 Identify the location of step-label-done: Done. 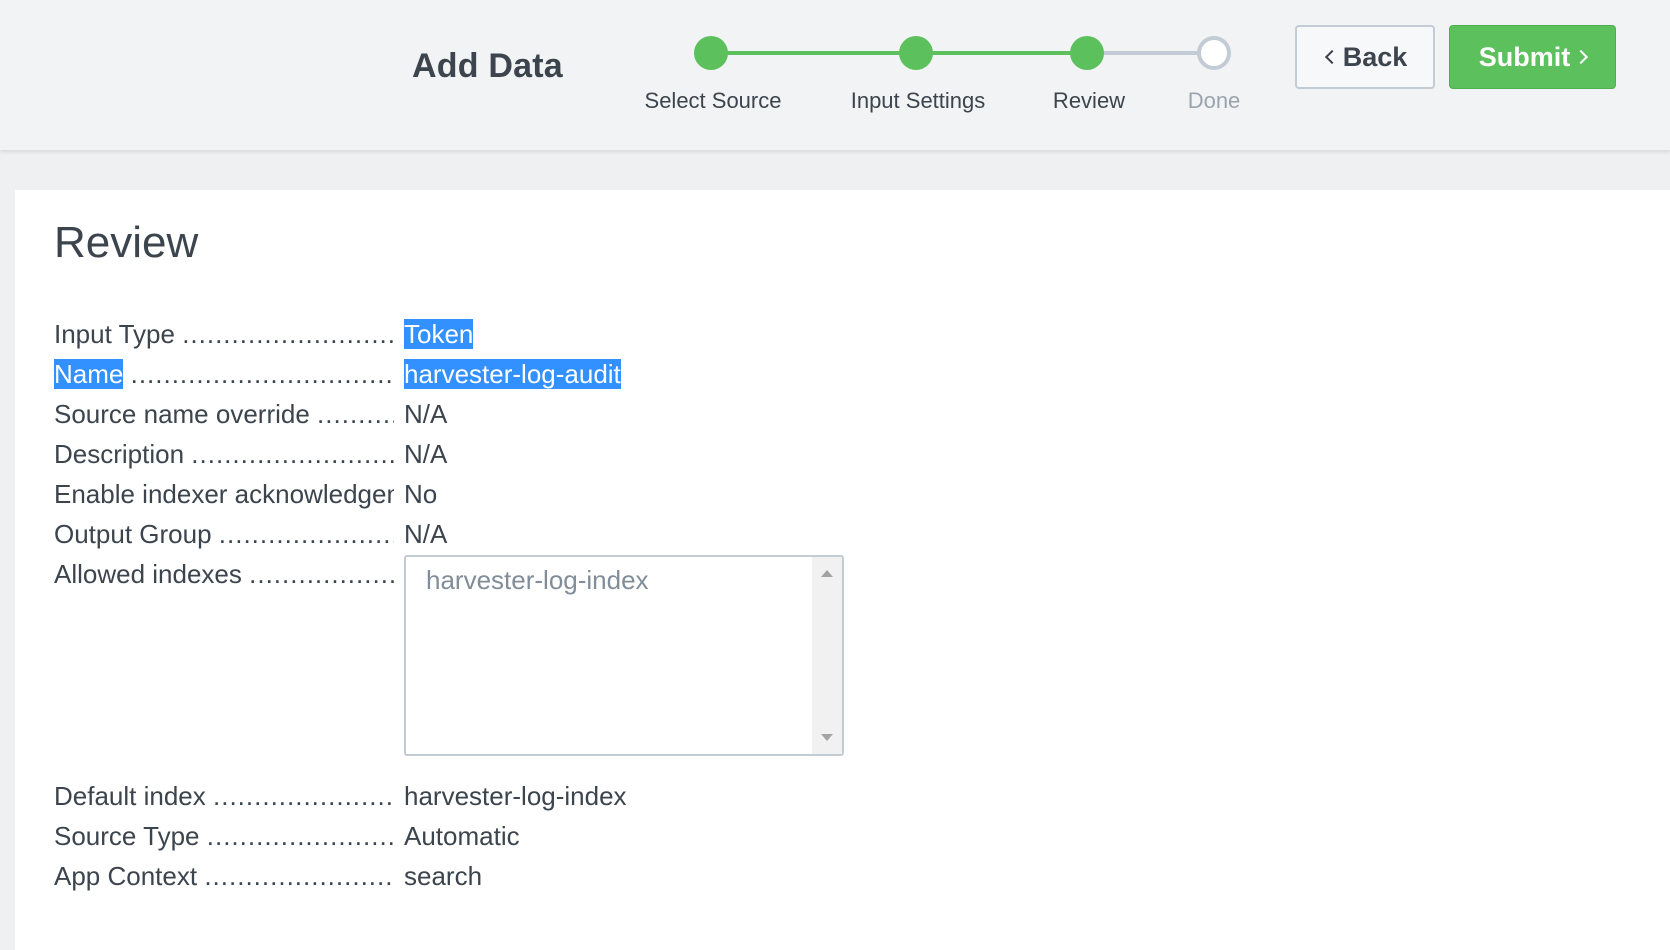
(1214, 100).